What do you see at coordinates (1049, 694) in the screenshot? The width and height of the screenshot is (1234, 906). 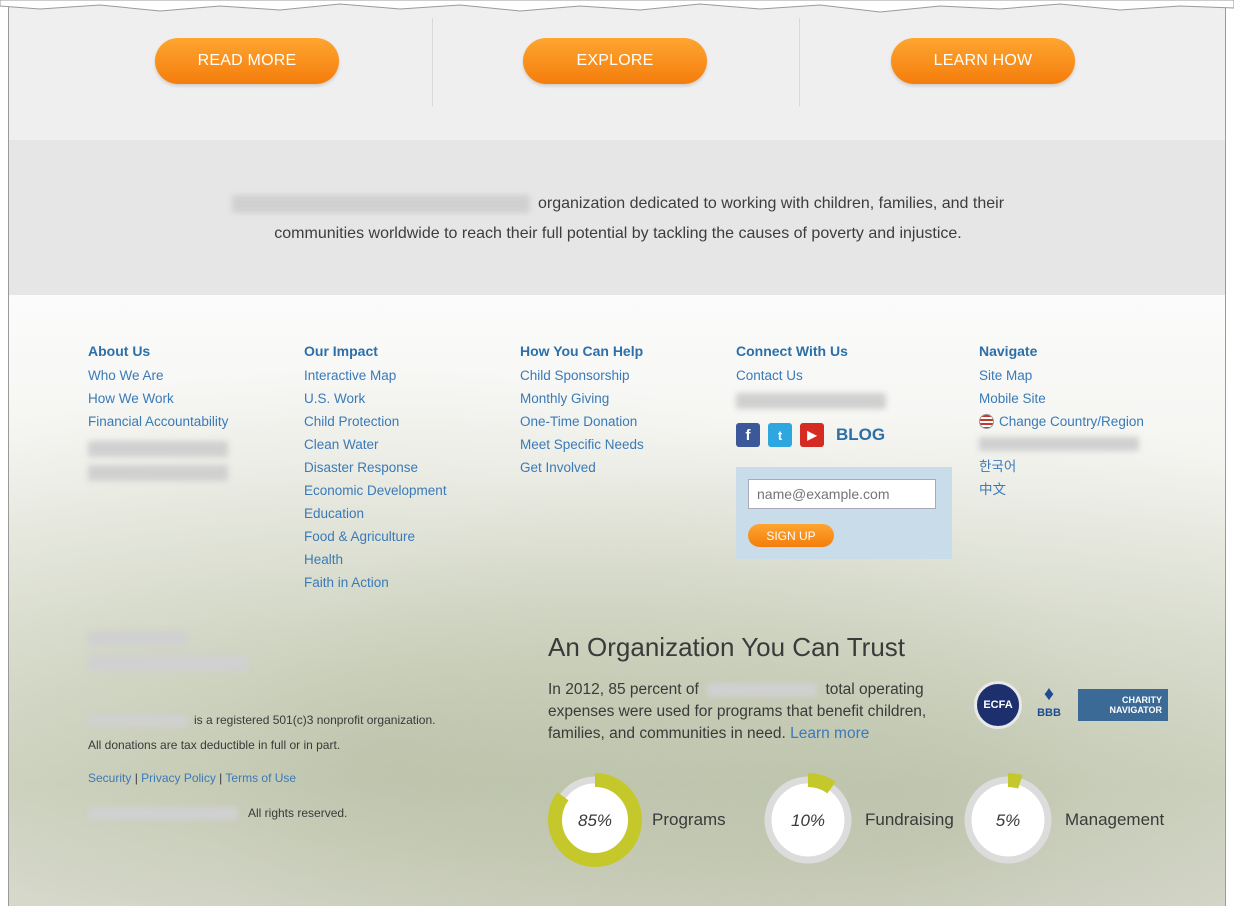 I see `bbb-torch-icon: ♦` at bounding box center [1049, 694].